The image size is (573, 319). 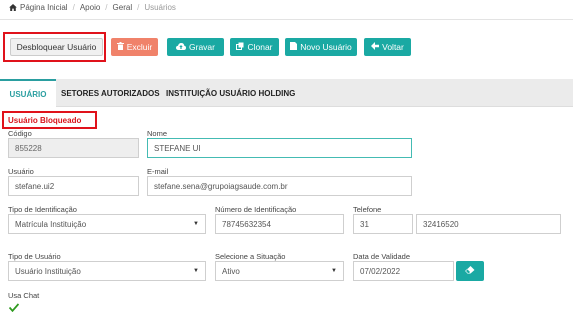 What do you see at coordinates (375, 47) in the screenshot?
I see `arrow-left-icon` at bounding box center [375, 47].